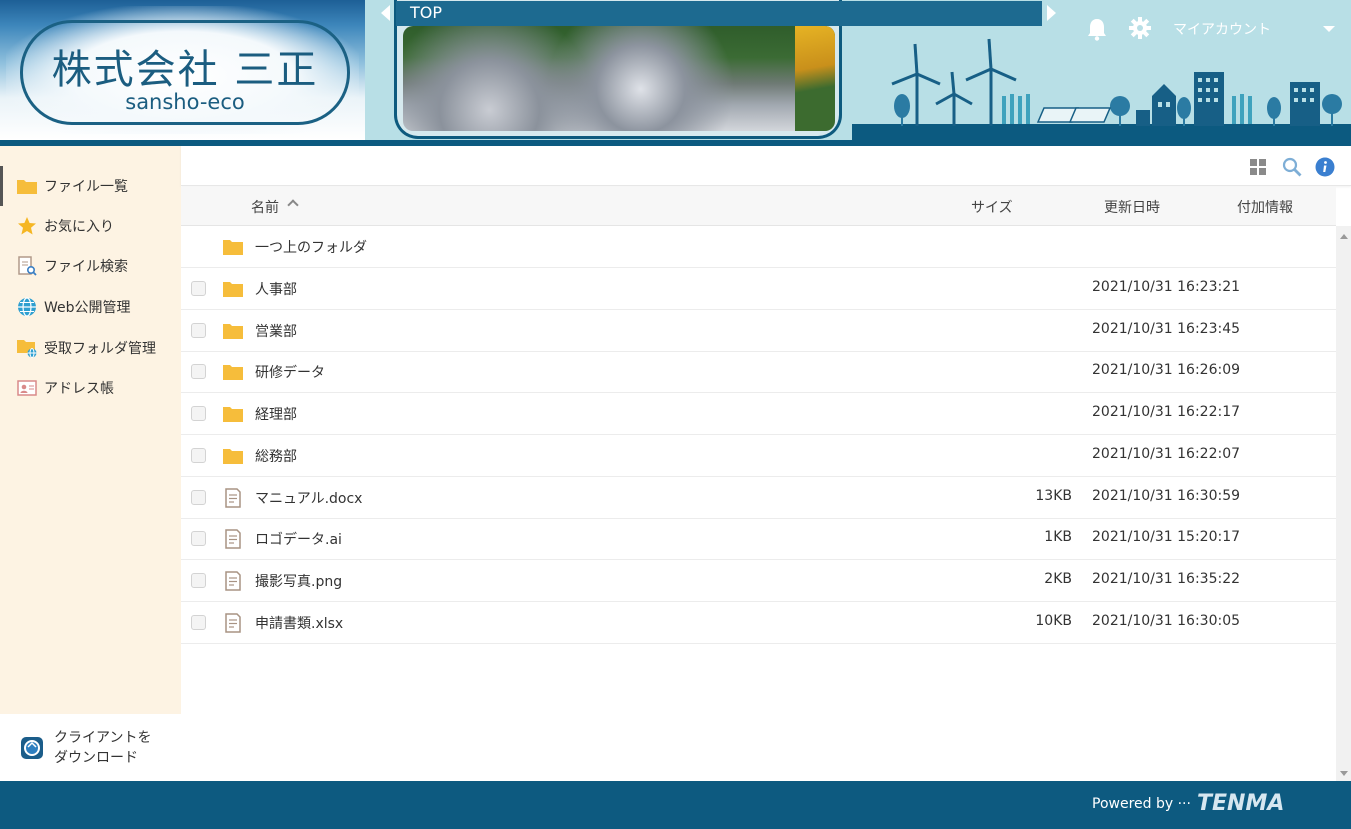 This screenshot has width=1351, height=829. I want to click on sidebar-item-file-list: ファイル一覧, so click(90, 186).